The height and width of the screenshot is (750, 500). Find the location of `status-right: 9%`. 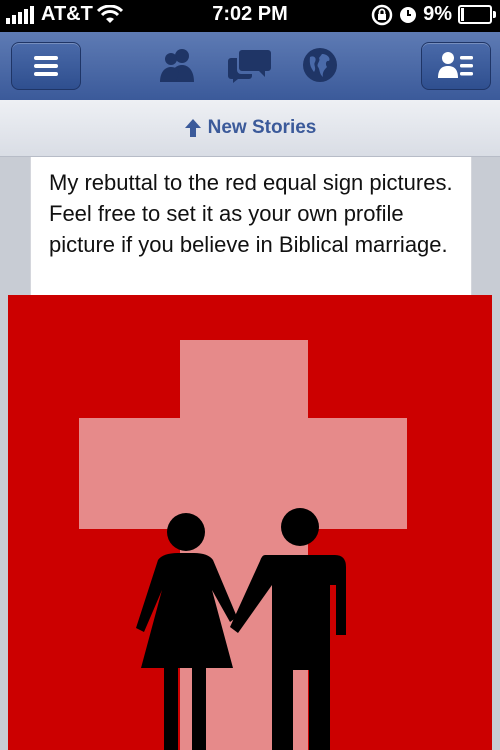

status-right: 9% is located at coordinates (433, 14).